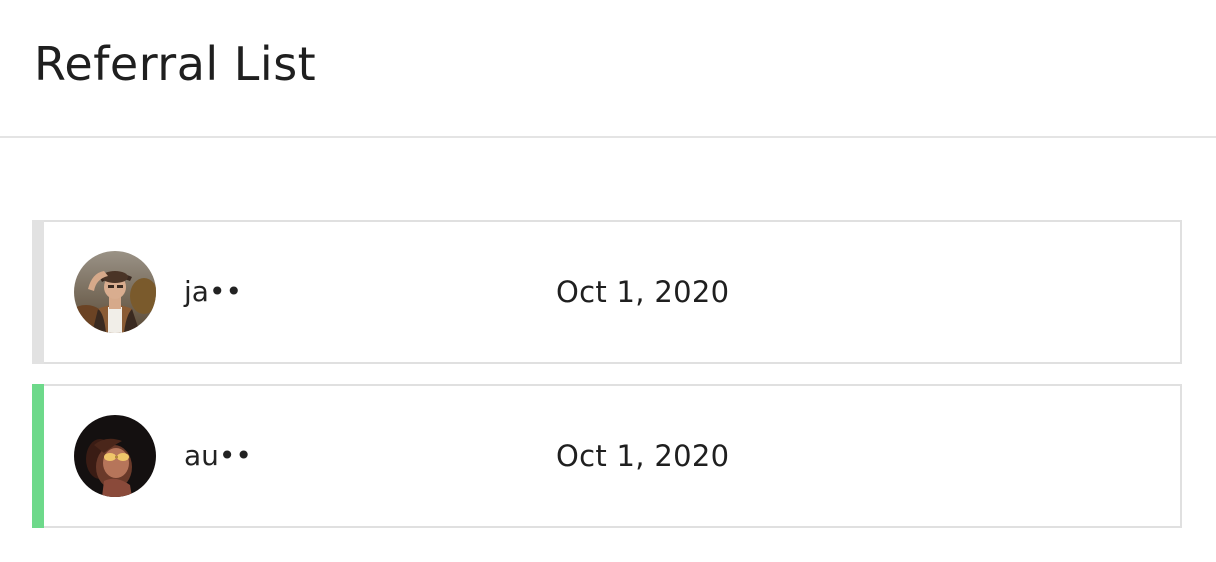 Image resolution: width=1216 pixels, height=562 pixels. Describe the element at coordinates (213, 291) in the screenshot. I see `referral-name: ja••` at that location.